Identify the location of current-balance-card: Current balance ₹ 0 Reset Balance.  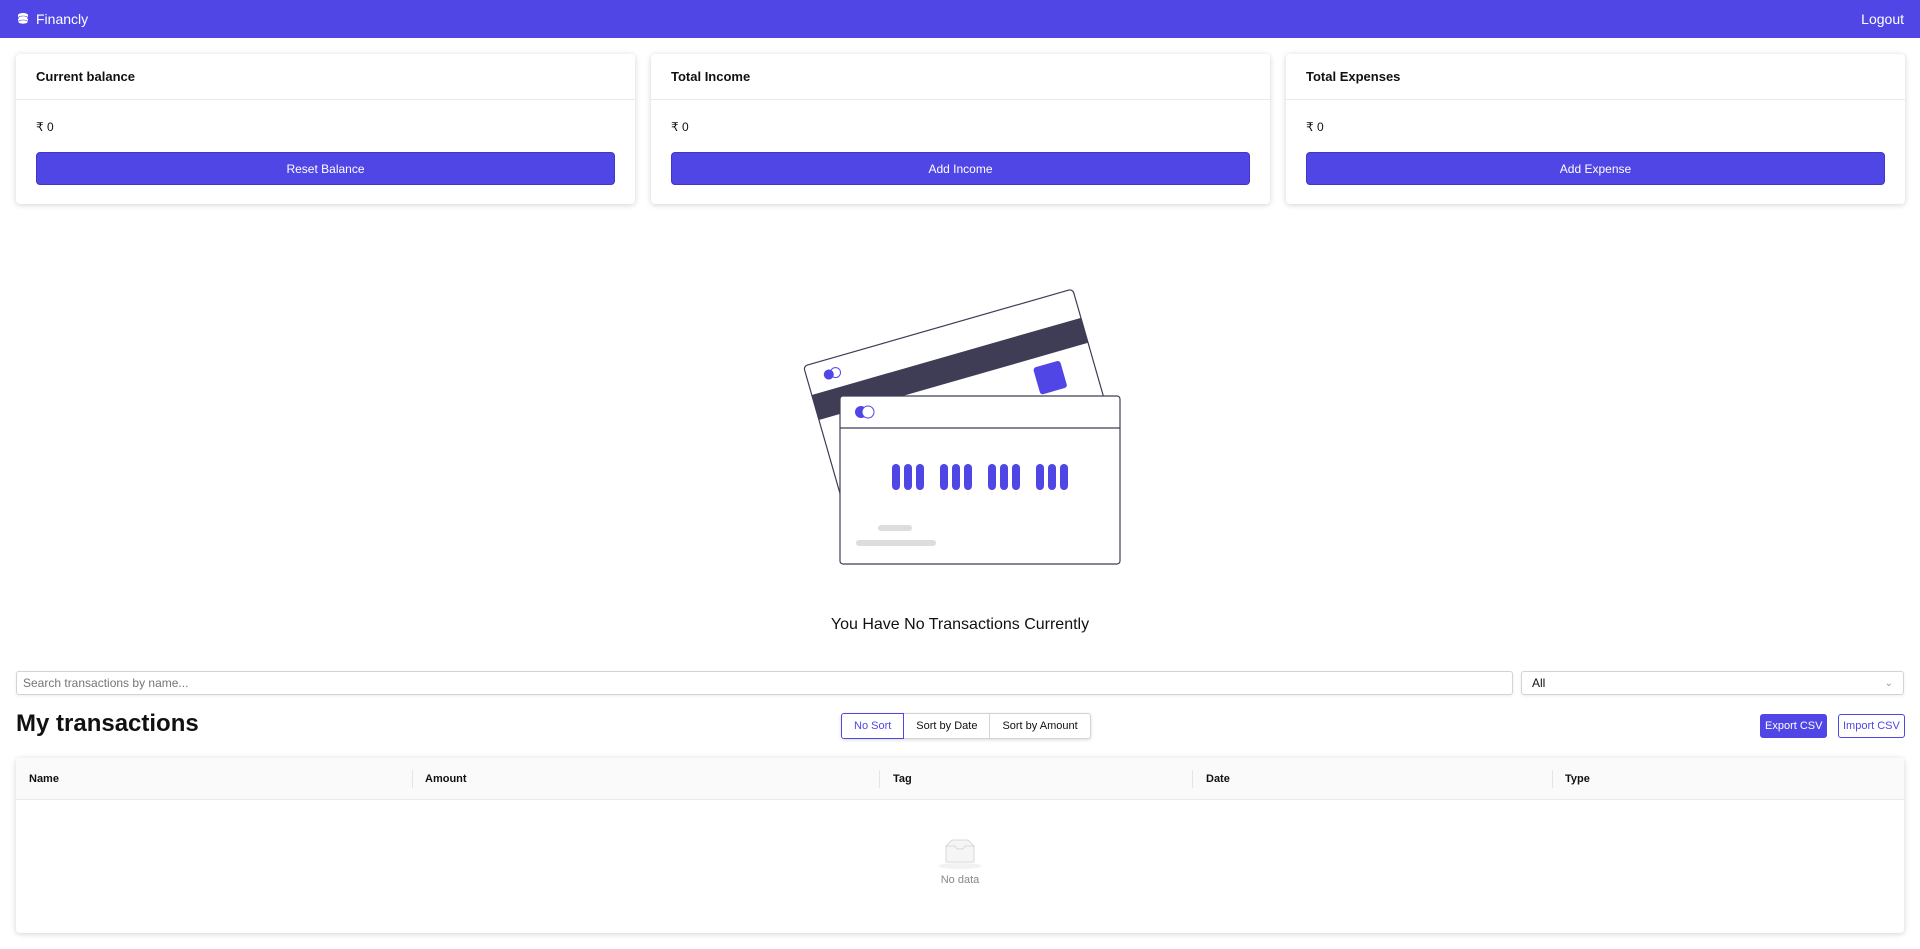
(325, 129).